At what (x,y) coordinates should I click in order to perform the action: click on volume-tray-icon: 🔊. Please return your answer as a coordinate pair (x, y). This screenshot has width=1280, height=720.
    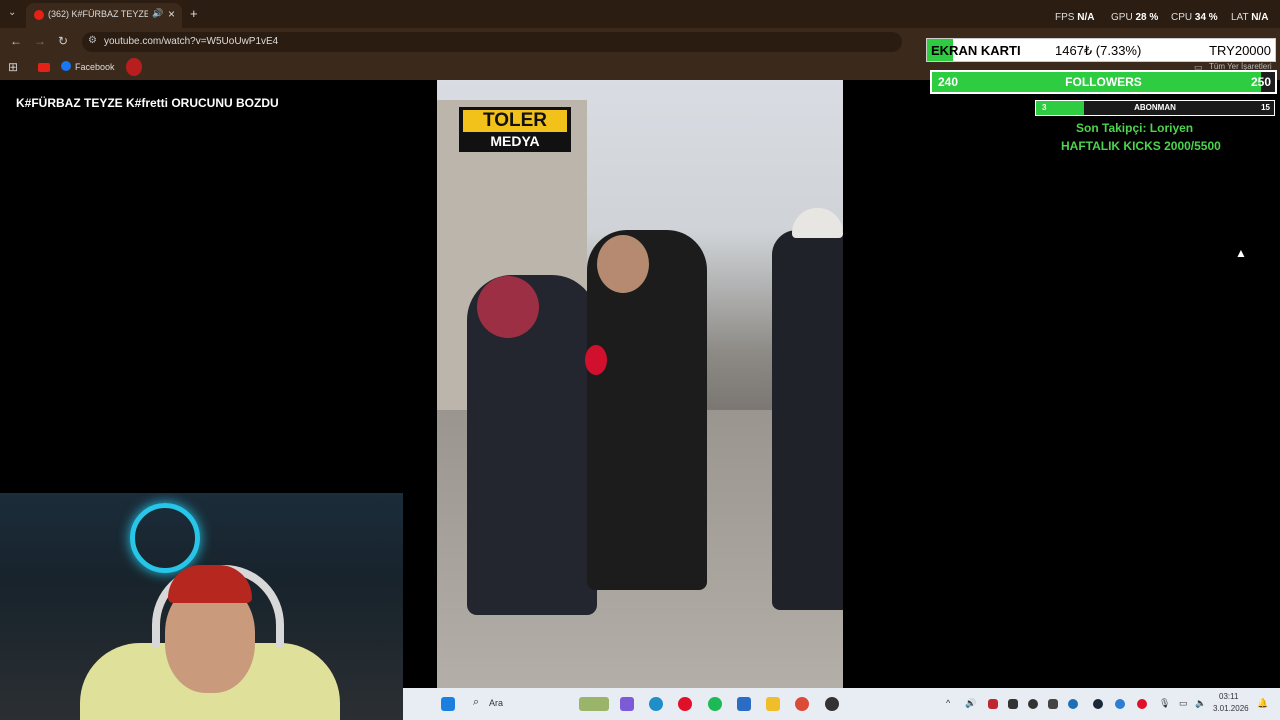
    Looking at the image, I should click on (970, 703).